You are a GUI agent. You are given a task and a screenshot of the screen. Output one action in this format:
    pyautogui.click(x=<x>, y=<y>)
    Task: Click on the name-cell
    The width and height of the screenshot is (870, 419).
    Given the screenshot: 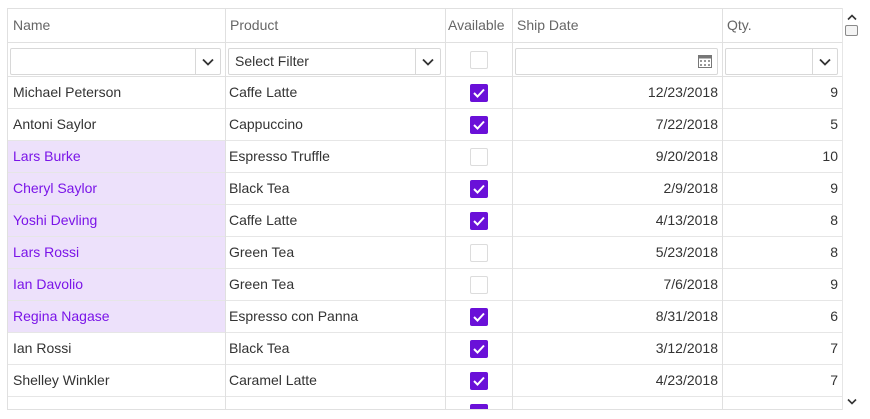 What is the action you would take?
    pyautogui.click(x=116, y=403)
    